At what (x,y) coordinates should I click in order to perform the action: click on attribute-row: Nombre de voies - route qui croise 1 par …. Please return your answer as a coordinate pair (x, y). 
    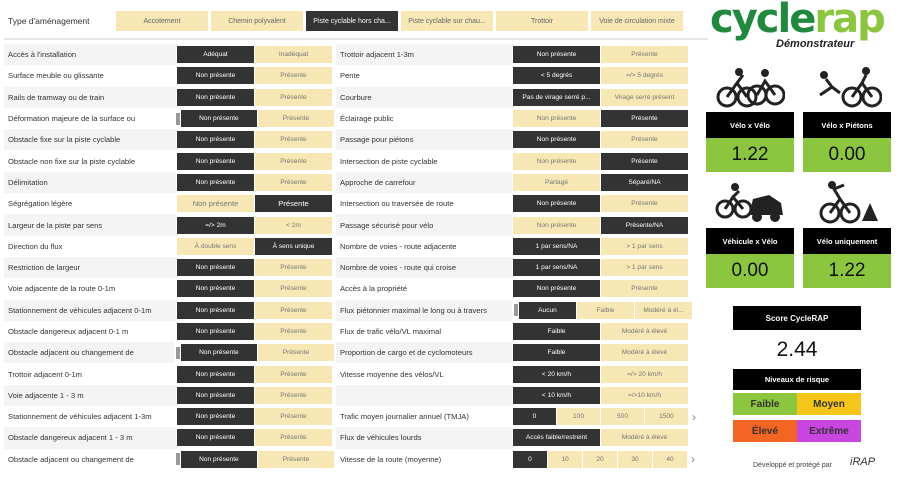
    Looking at the image, I should click on (521, 267).